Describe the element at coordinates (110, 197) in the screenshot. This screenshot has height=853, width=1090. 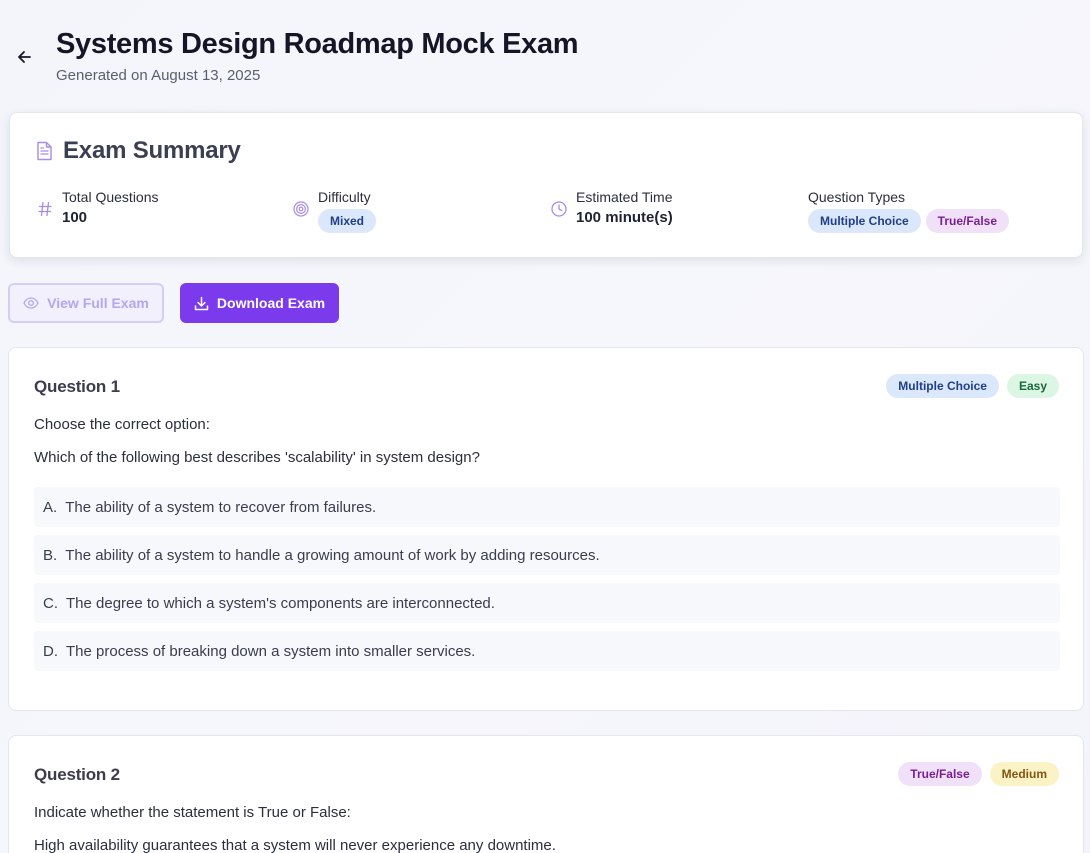
I see `stat-label: Total Questions` at that location.